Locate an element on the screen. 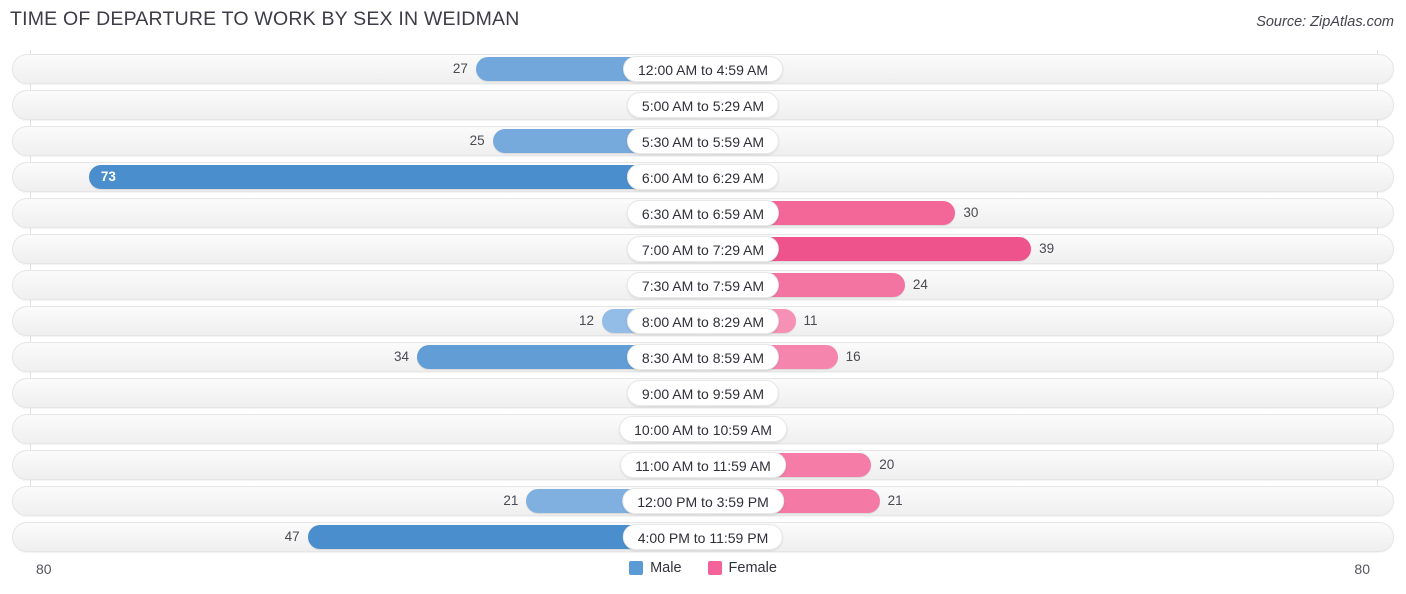 Image resolution: width=1406 pixels, height=594 pixels. legend-item-male: Male is located at coordinates (655, 568).